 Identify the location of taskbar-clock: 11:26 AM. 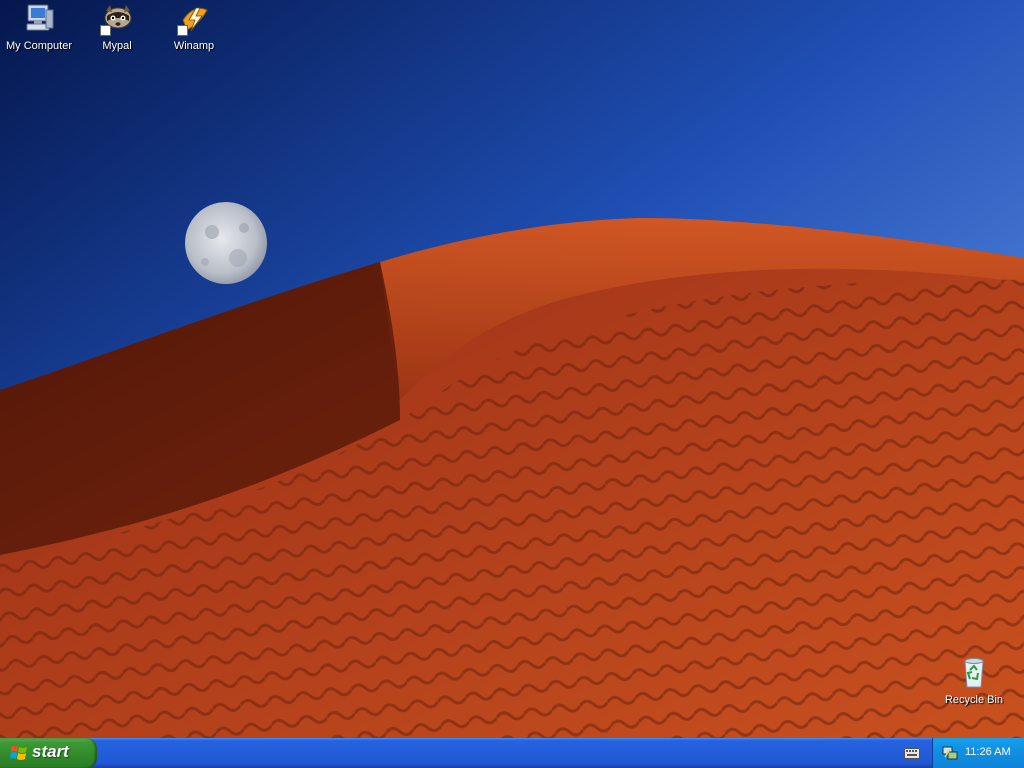
(988, 752).